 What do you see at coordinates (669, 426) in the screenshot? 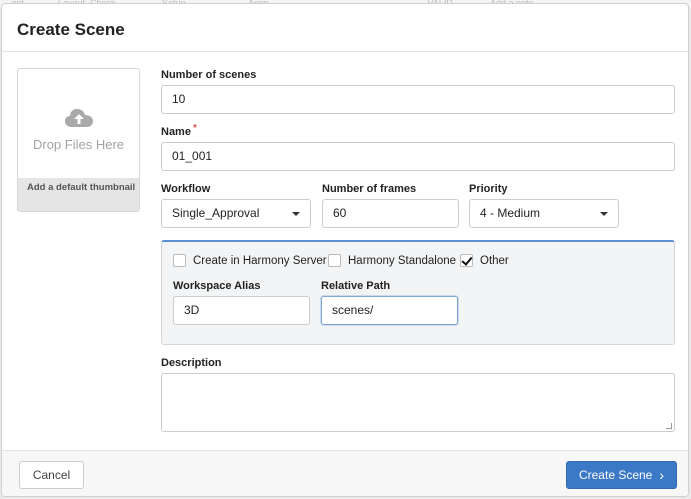
I see `resize-handle-icon` at bounding box center [669, 426].